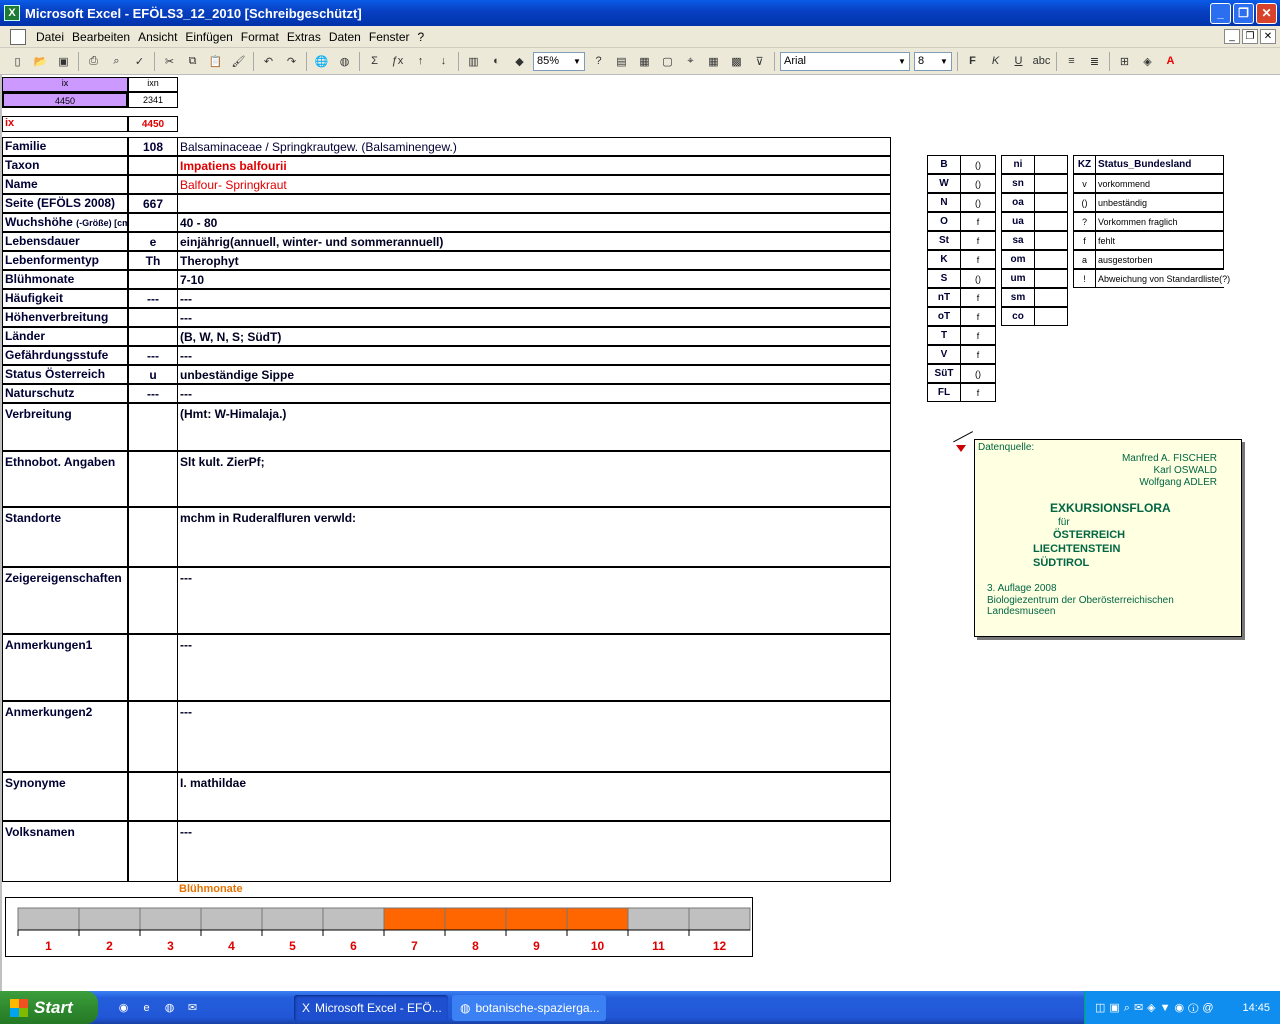 The width and height of the screenshot is (1280, 1024). I want to click on row-value: Balfour- Springkraut, so click(534, 184).